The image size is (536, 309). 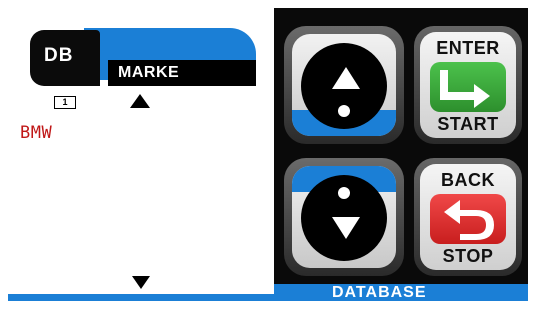 What do you see at coordinates (465, 89) in the screenshot?
I see `enter-arrow-icon` at bounding box center [465, 89].